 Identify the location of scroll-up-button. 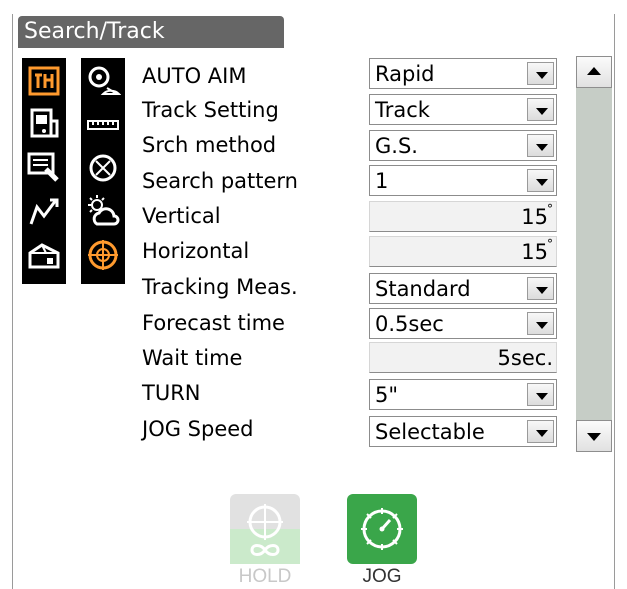
(594, 72).